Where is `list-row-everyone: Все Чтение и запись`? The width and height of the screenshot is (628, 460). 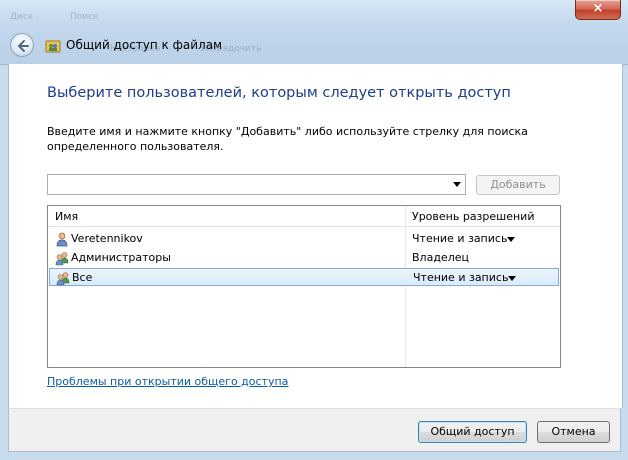 list-row-everyone: Все Чтение и запись is located at coordinates (304, 277).